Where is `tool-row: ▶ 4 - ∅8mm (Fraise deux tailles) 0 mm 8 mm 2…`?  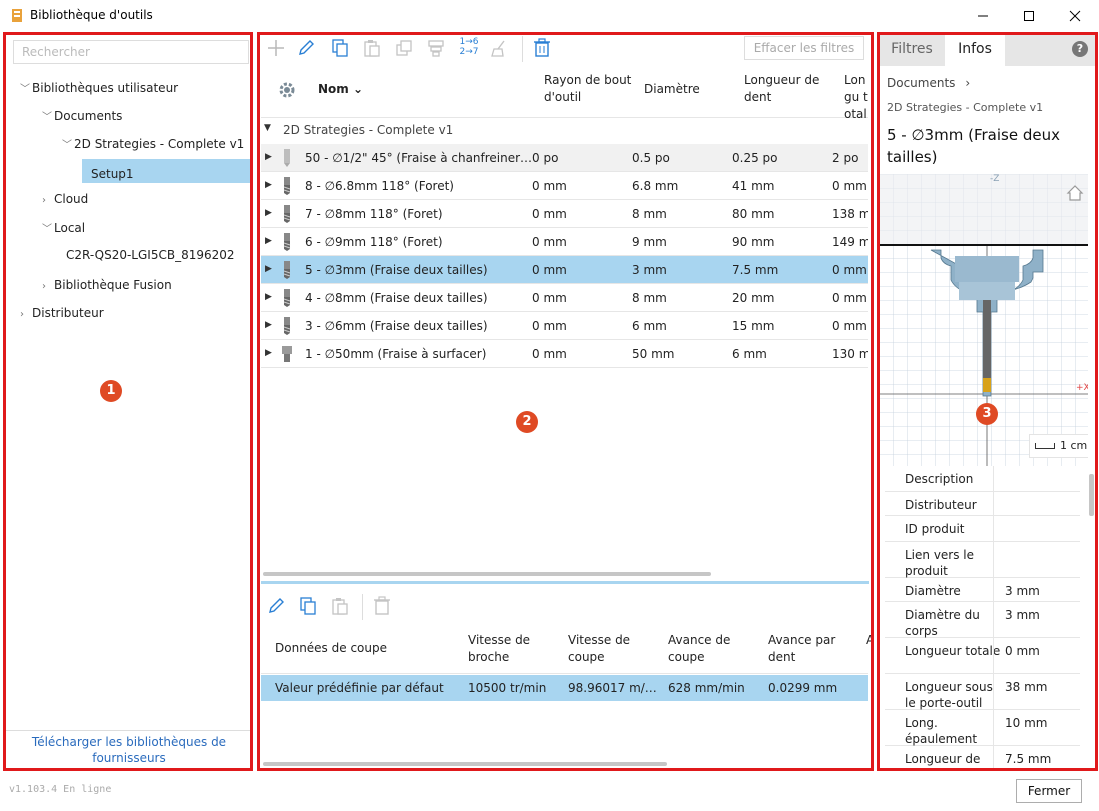
tool-row: ▶ 4 - ∅8mm (Fraise deux tailles) 0 mm 8 mm 2… is located at coordinates (564, 298).